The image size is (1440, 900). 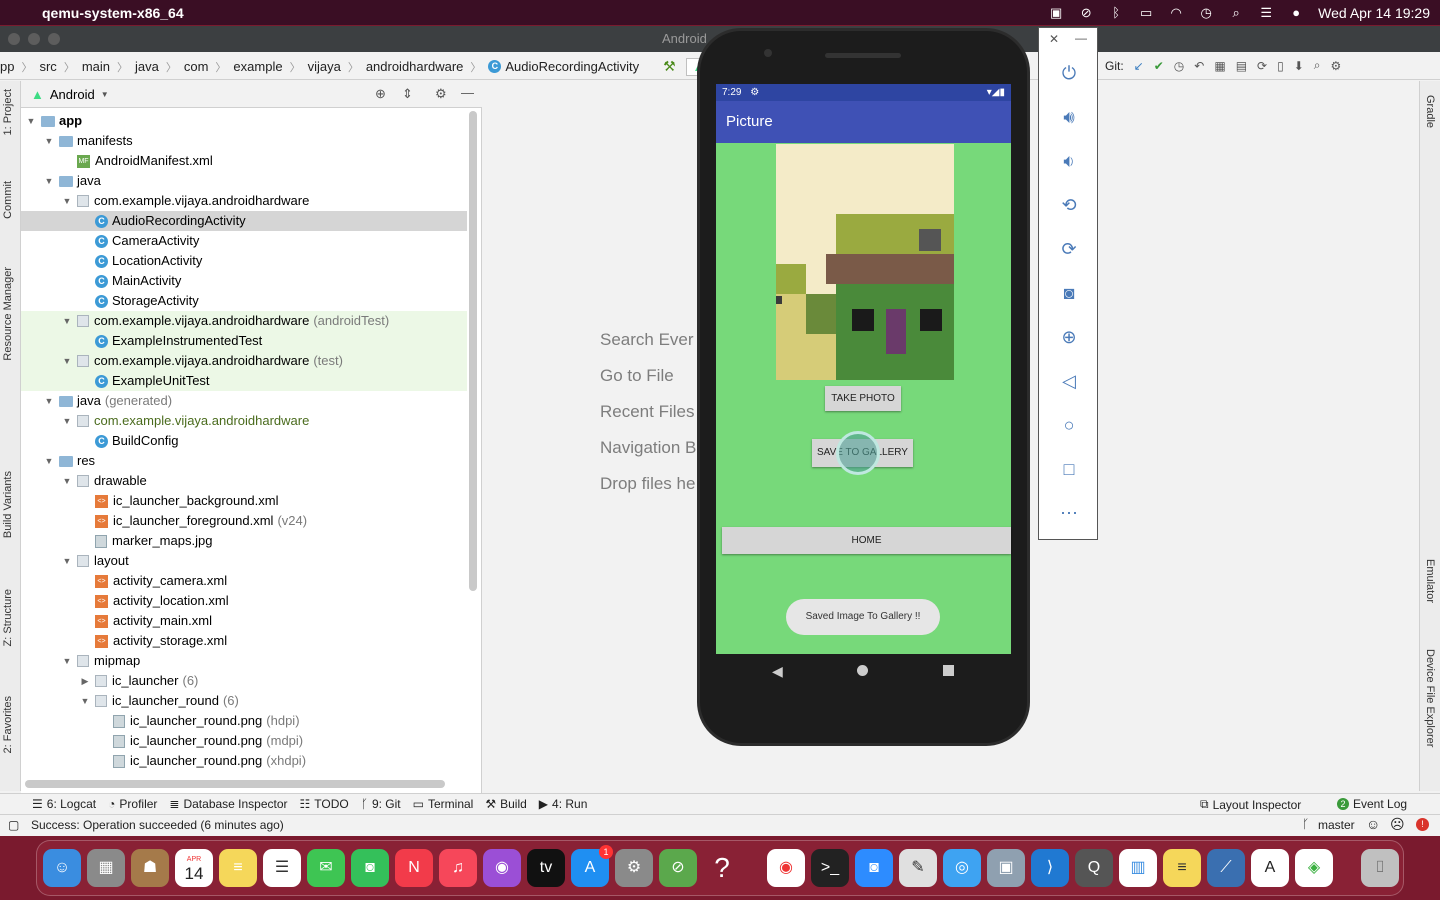 What do you see at coordinates (1116, 12) in the screenshot?
I see `bluetooth-icon: ᛒ` at bounding box center [1116, 12].